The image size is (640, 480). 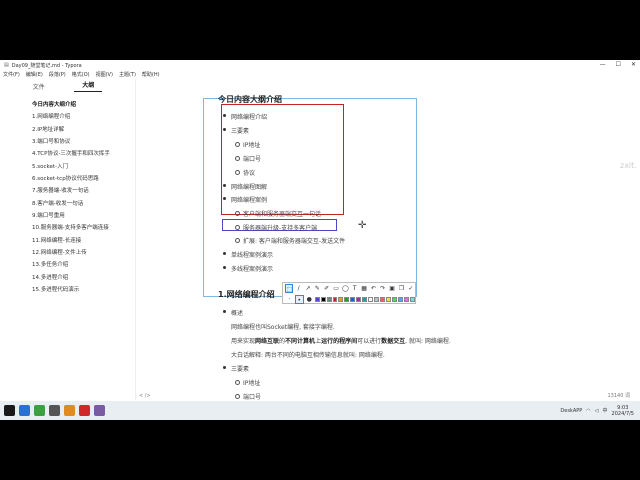 What do you see at coordinates (327, 288) in the screenshot?
I see `marker-tool-icon: ✐` at bounding box center [327, 288].